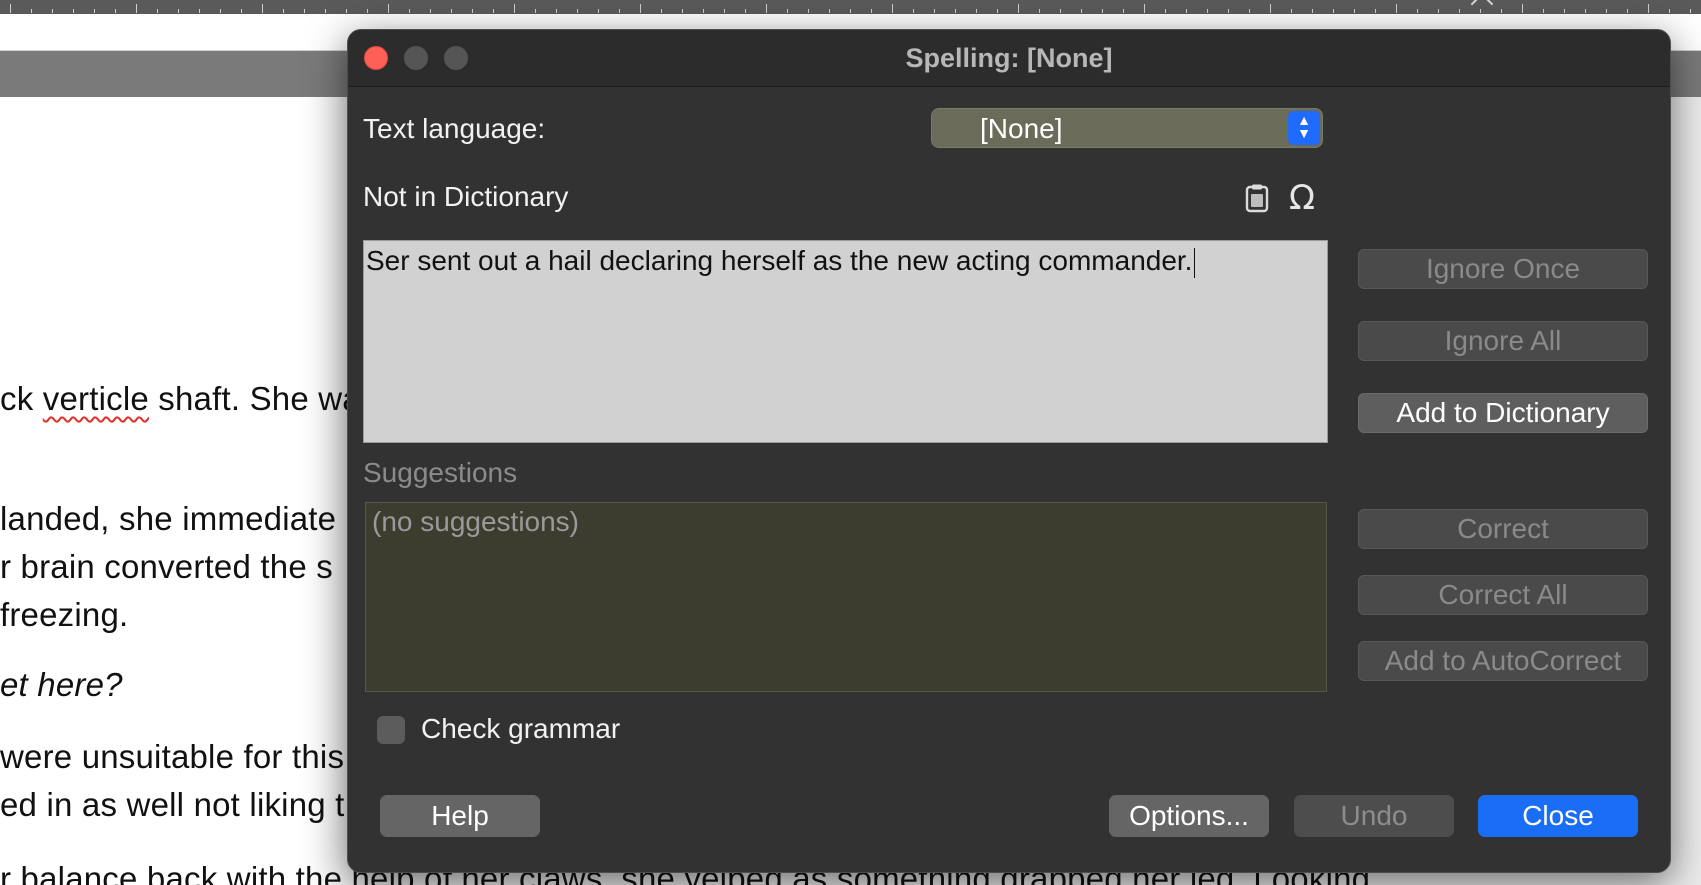 The image size is (1701, 885). Describe the element at coordinates (1374, 816) in the screenshot. I see `undo-button: Undo` at that location.